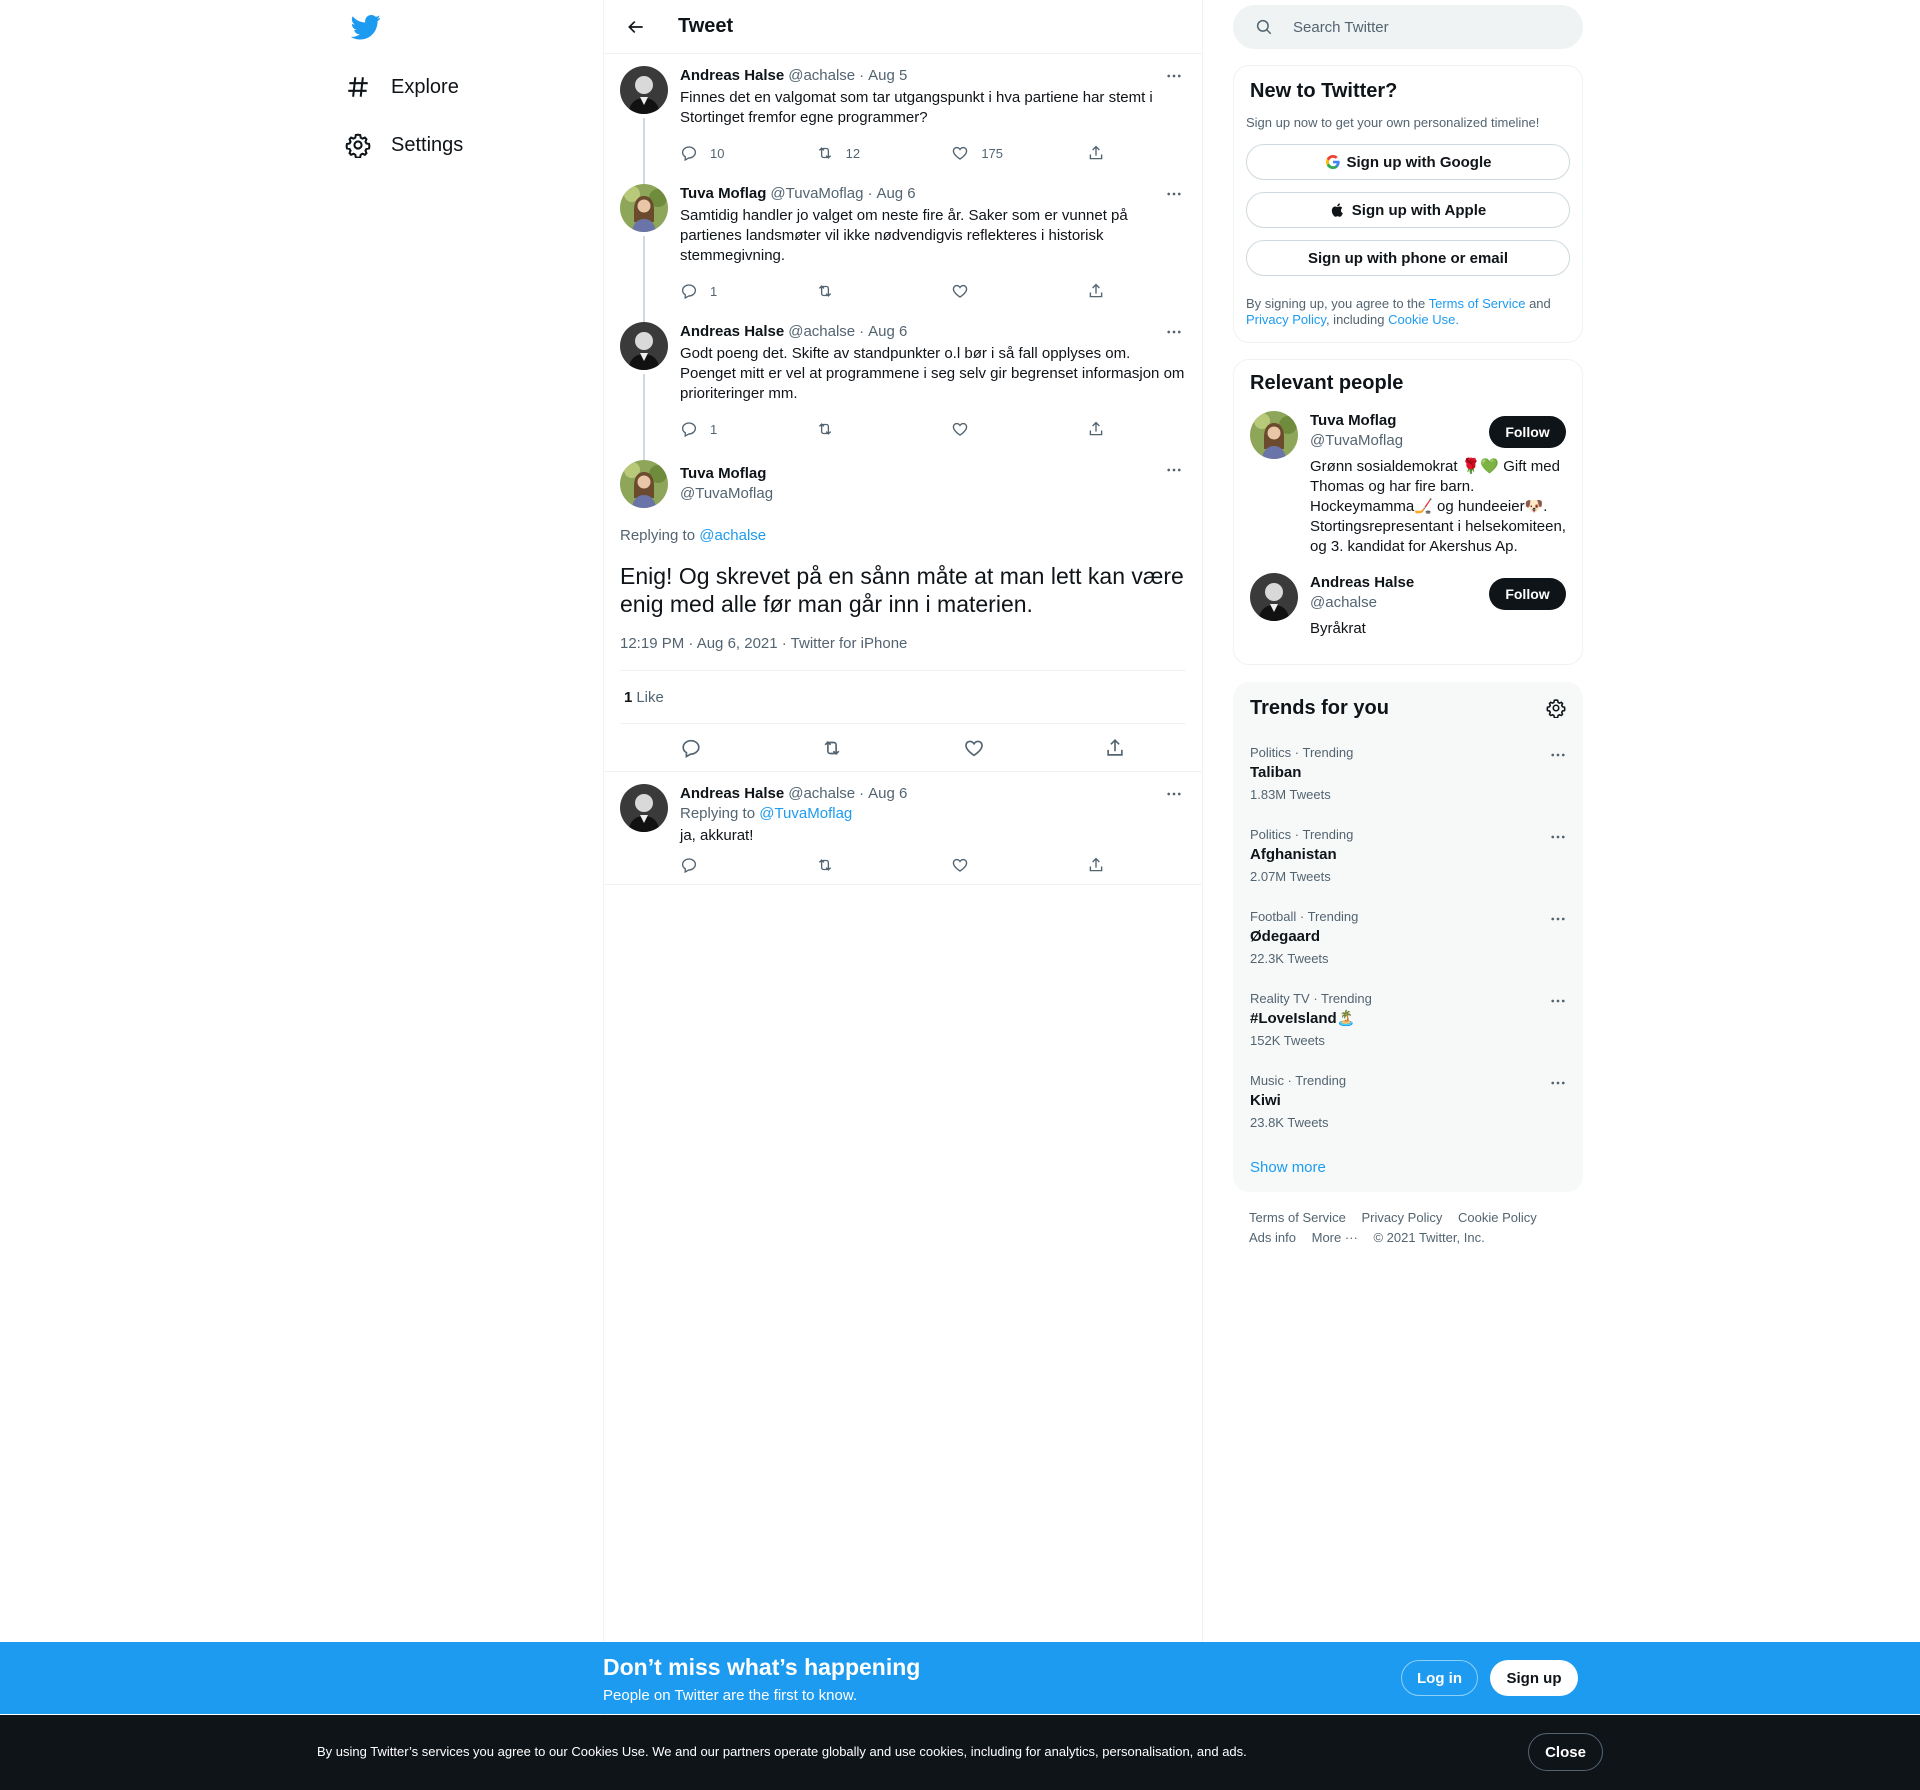 The image size is (1920, 1790). Describe the element at coordinates (1338, 628) in the screenshot. I see `person-bio: Byråkrat` at that location.